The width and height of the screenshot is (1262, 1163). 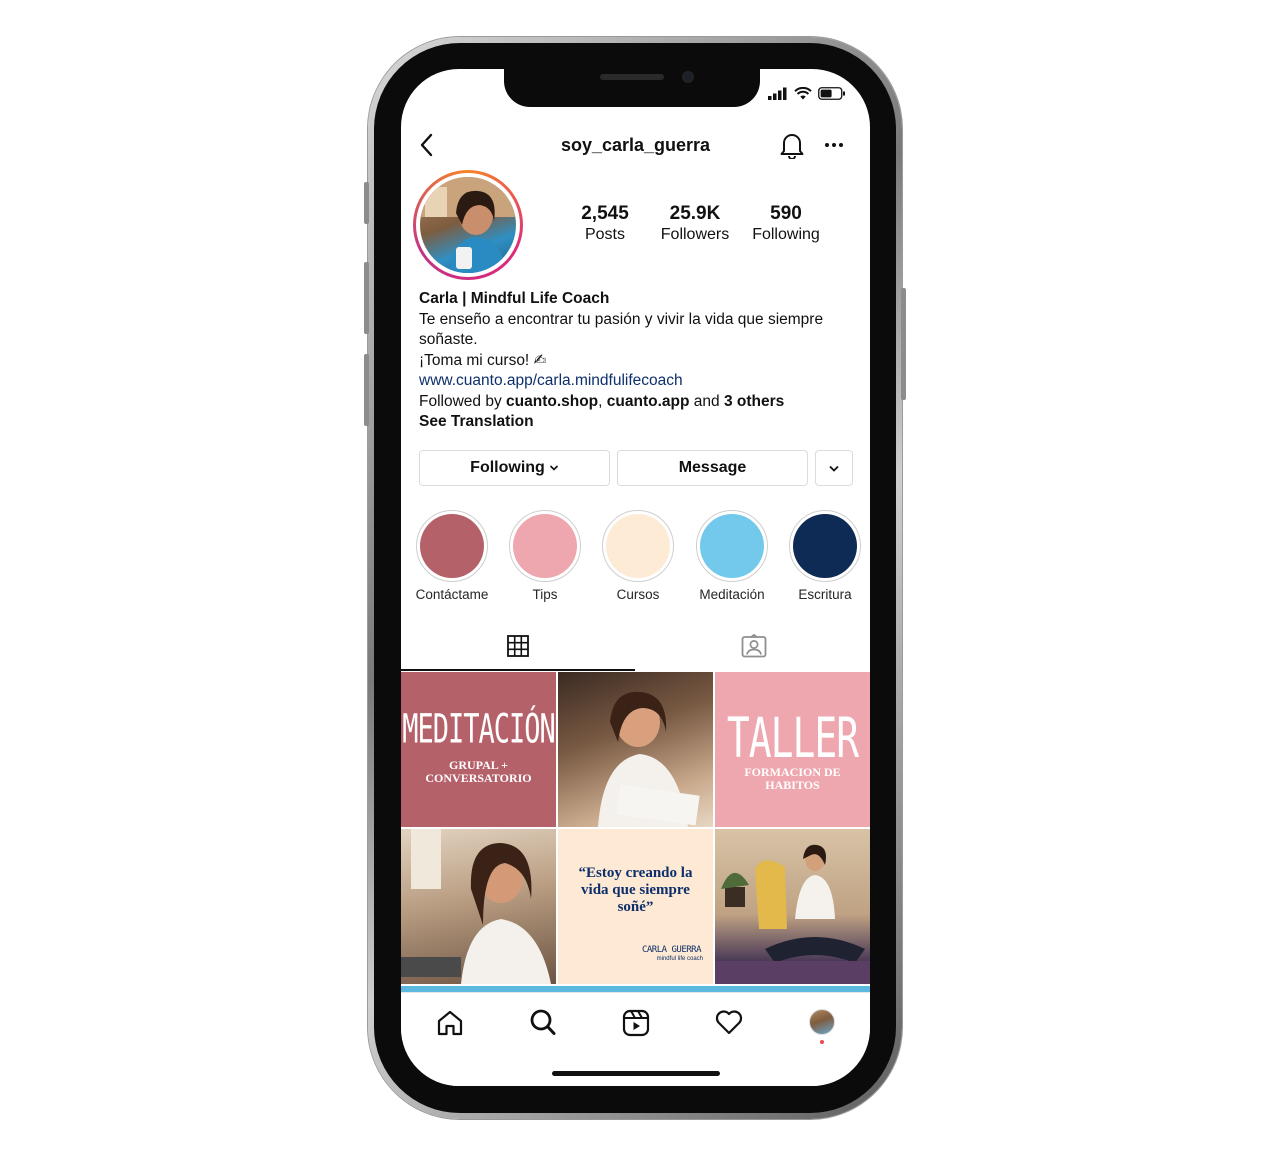 What do you see at coordinates (638, 594) in the screenshot?
I see `highlight-label: Cursos` at bounding box center [638, 594].